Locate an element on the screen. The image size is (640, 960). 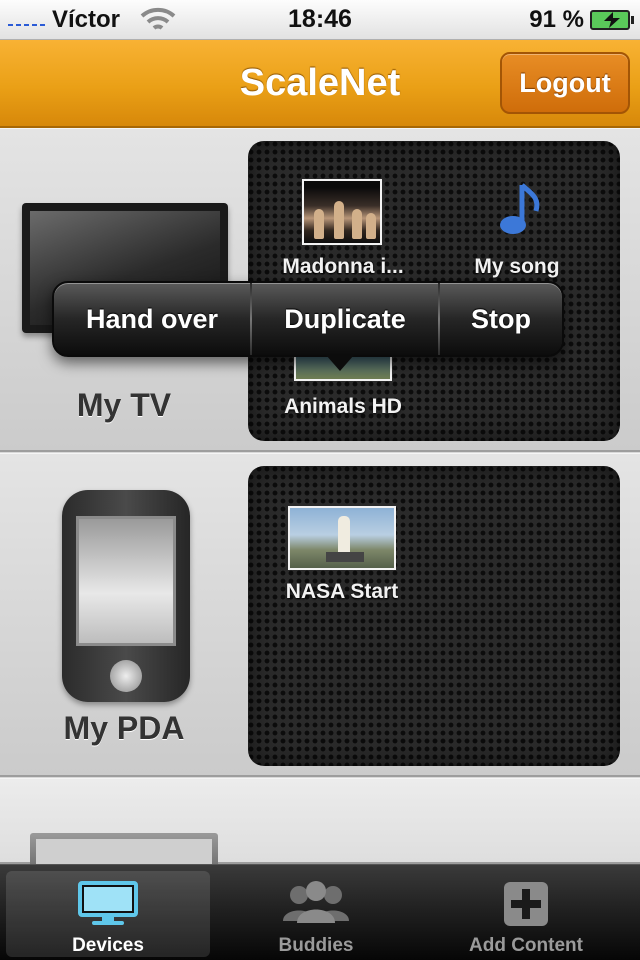
music-note-icon is located at coordinates (519, 210).